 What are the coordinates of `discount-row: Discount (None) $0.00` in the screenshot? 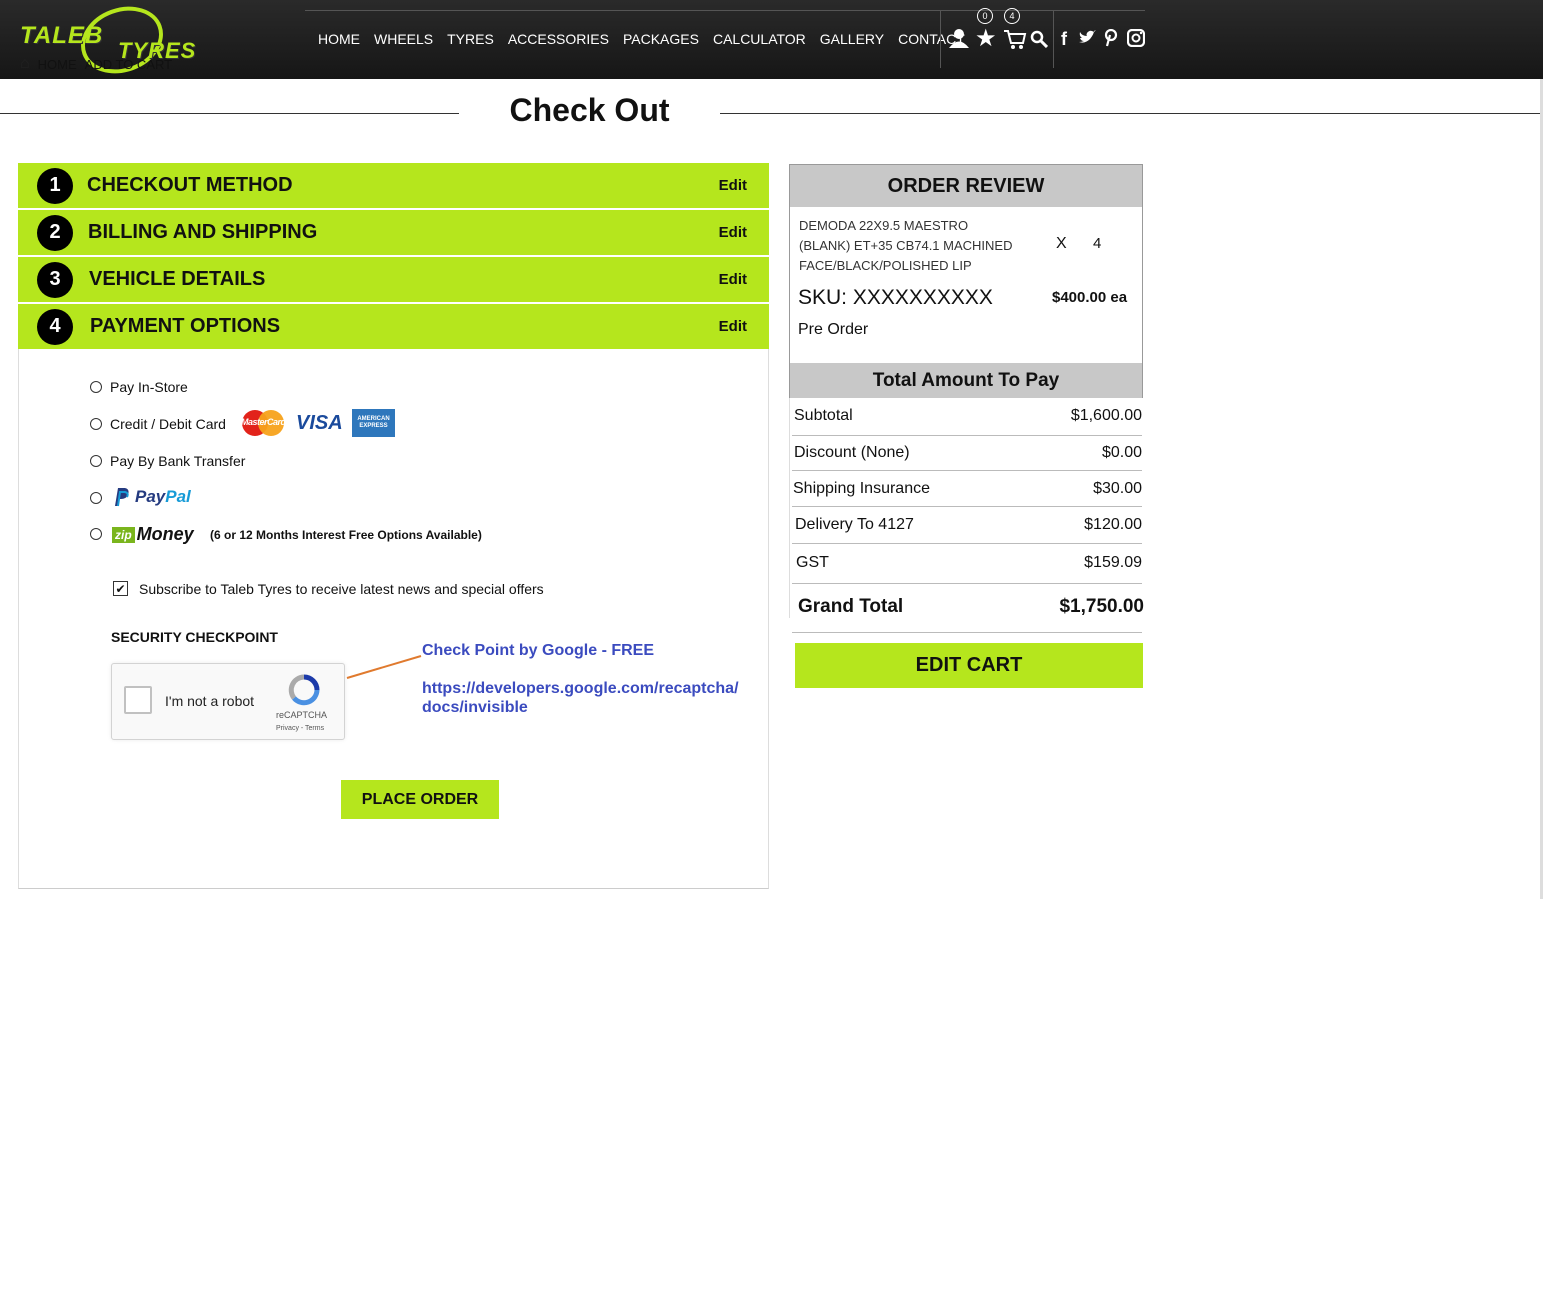 It's located at (967, 453).